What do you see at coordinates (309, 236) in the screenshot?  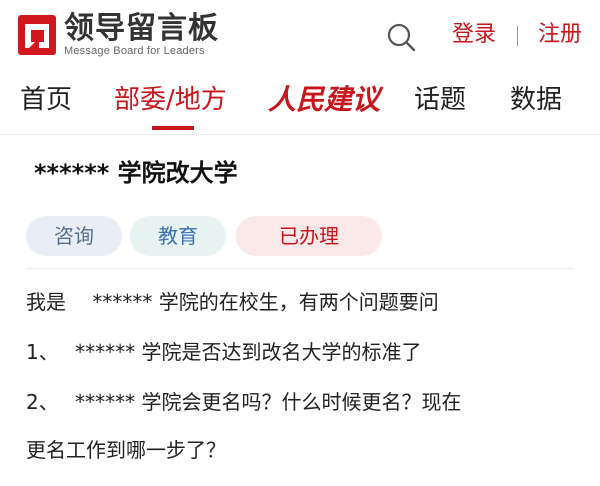 I see `status-badge: 已办理` at bounding box center [309, 236].